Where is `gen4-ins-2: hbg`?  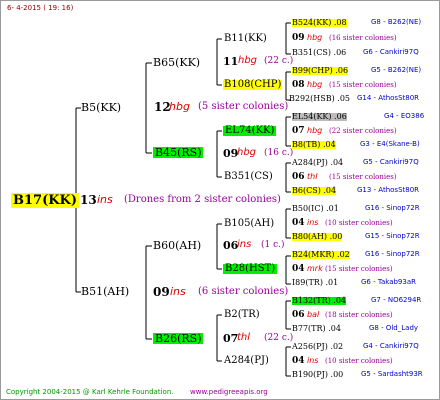
gen4-ins-2: hbg is located at coordinates (315, 84).